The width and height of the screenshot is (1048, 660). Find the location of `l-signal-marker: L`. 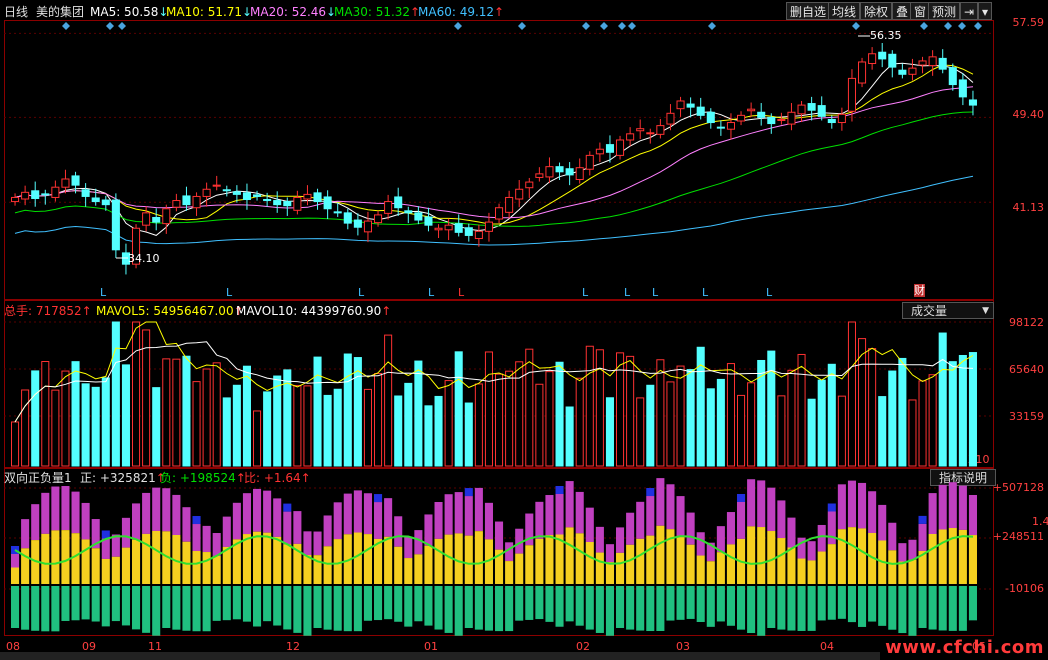

l-signal-marker: L is located at coordinates (585, 292).